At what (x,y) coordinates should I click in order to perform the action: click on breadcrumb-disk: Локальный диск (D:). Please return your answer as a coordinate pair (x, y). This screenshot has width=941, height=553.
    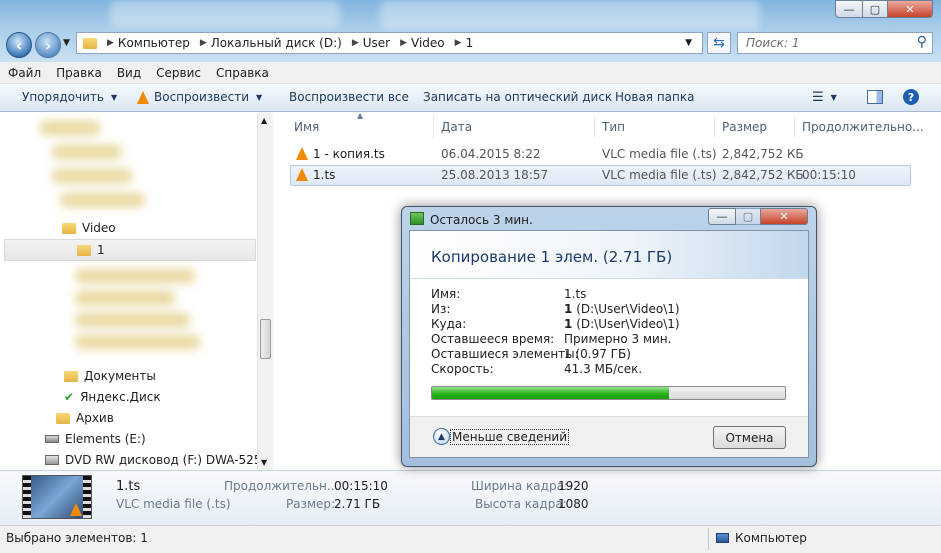
    Looking at the image, I should click on (276, 43).